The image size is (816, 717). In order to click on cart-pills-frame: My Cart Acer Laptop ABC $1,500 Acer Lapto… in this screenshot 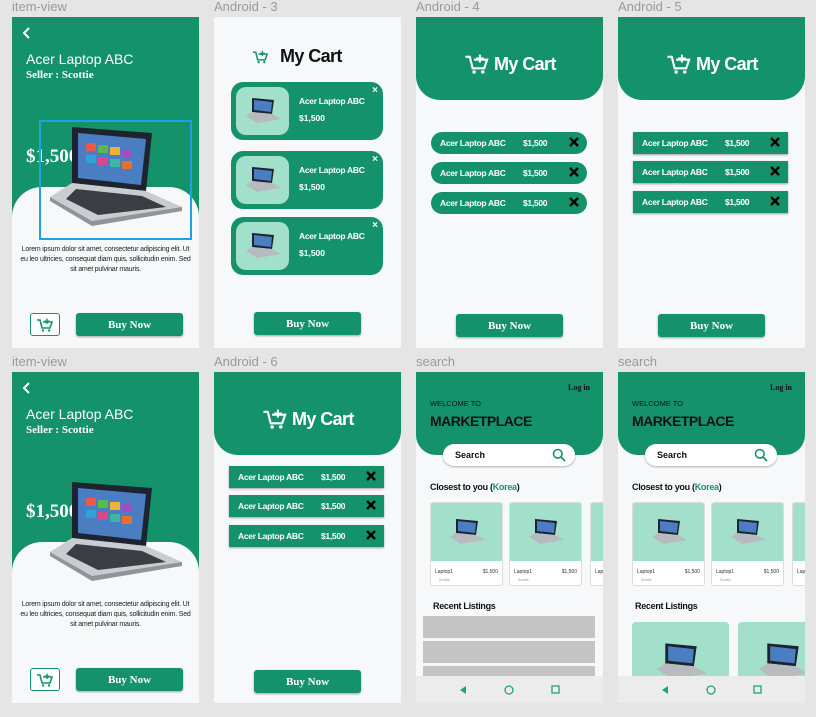, I will do `click(509, 182)`.